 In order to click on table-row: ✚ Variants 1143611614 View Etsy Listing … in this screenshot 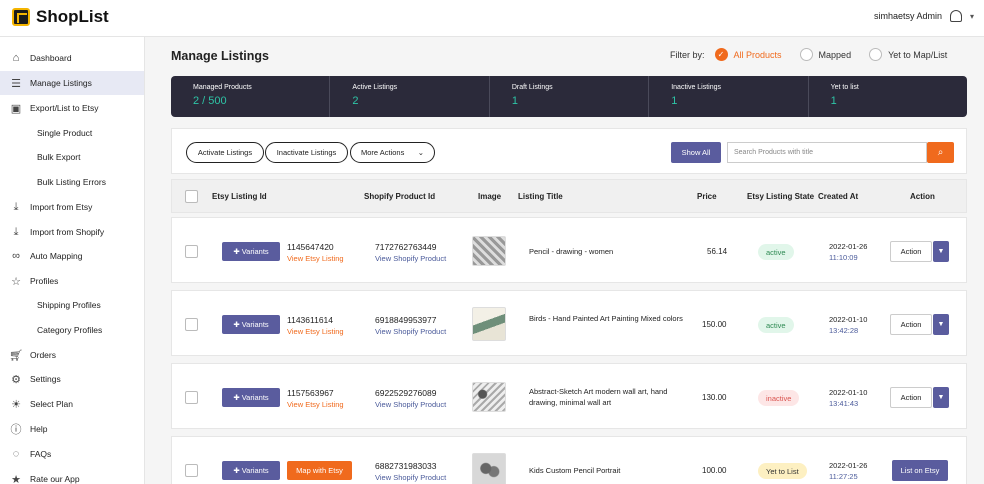, I will do `click(569, 323)`.